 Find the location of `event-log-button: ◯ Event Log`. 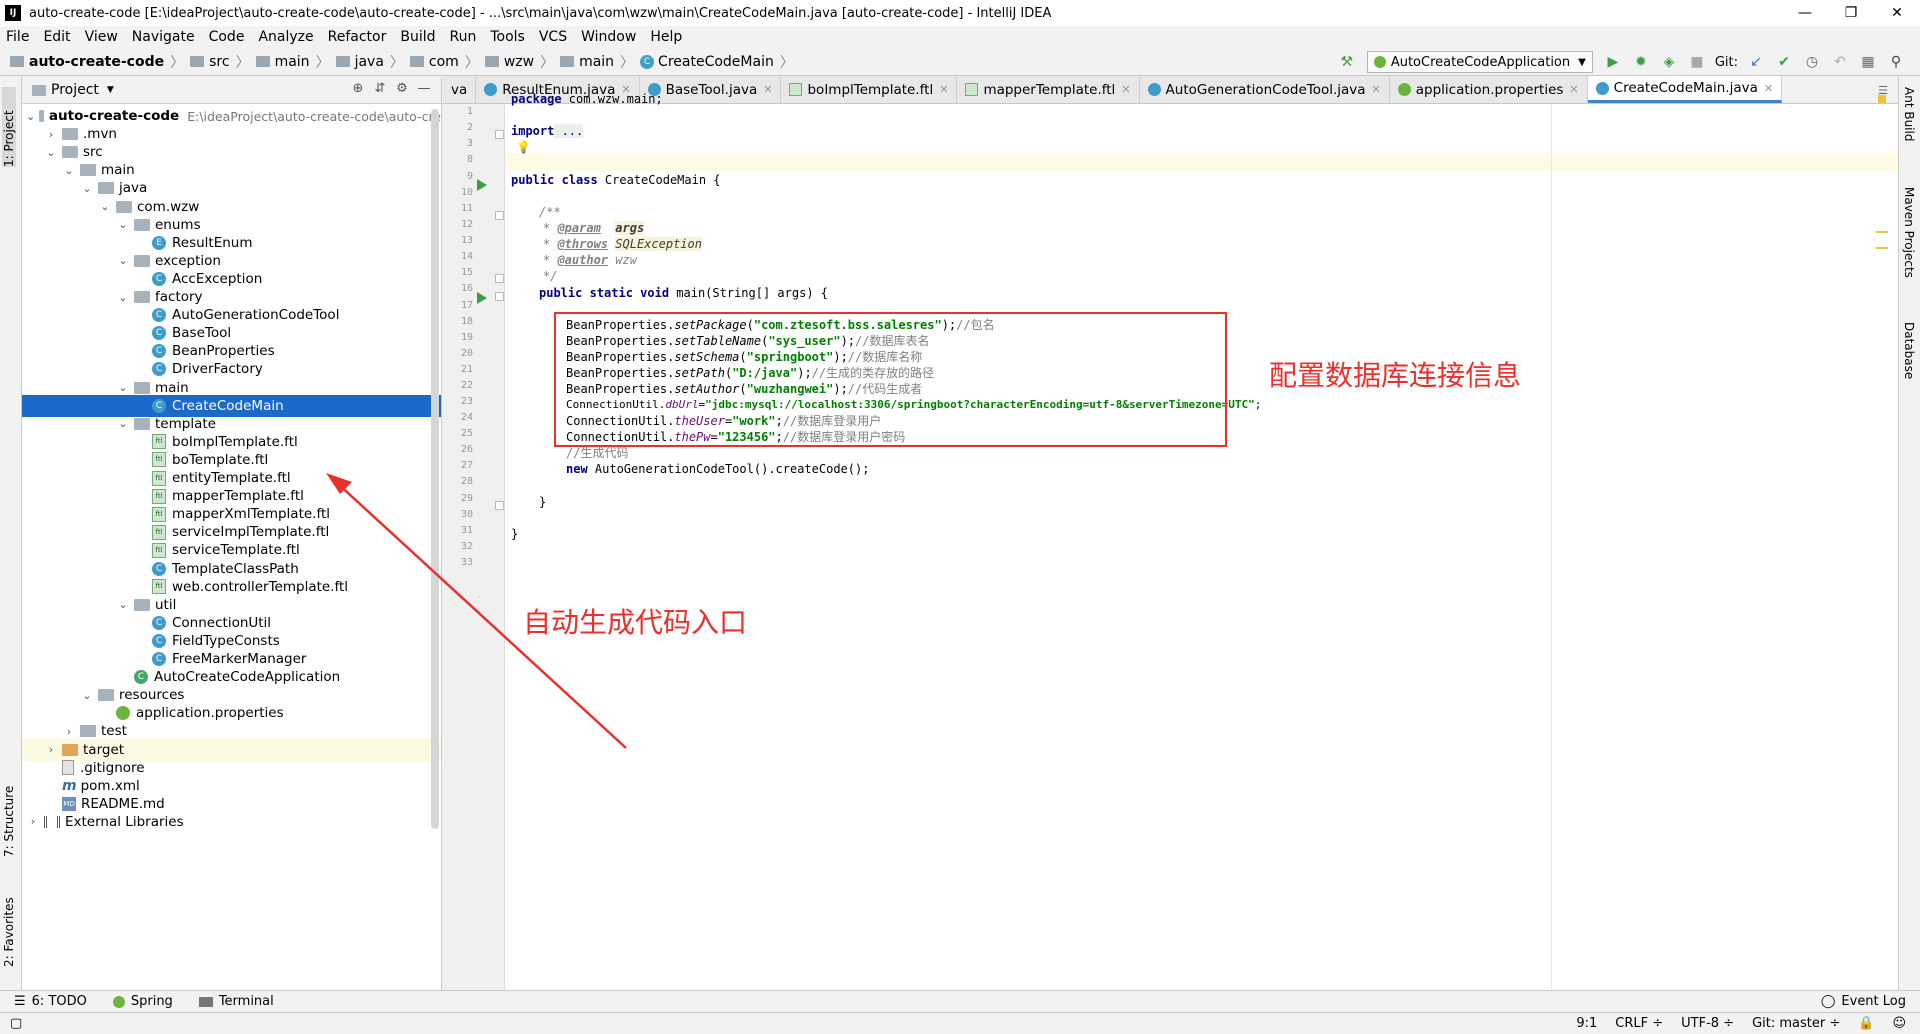

event-log-button: ◯ Event Log is located at coordinates (1863, 1001).